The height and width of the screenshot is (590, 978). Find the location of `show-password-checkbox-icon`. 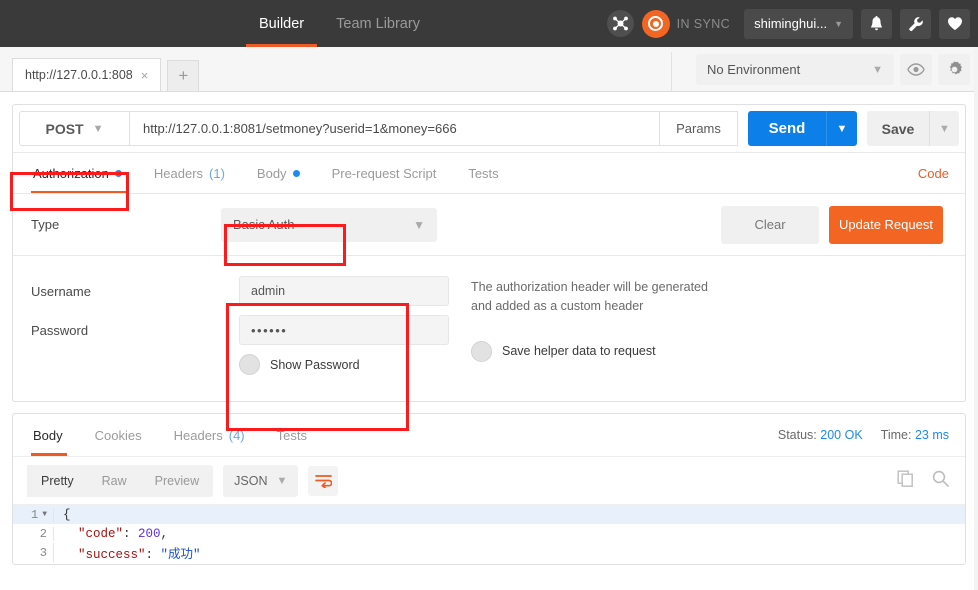

show-password-checkbox-icon is located at coordinates (249, 364).